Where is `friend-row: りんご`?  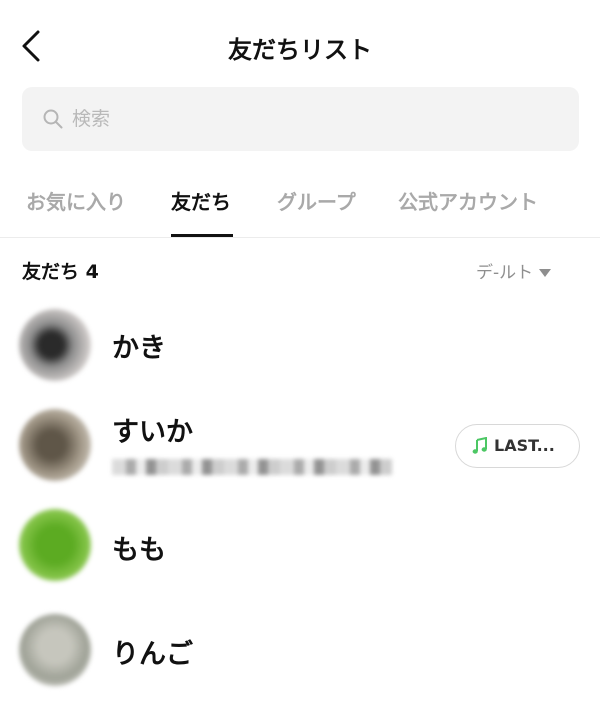 friend-row: りんご is located at coordinates (300, 644).